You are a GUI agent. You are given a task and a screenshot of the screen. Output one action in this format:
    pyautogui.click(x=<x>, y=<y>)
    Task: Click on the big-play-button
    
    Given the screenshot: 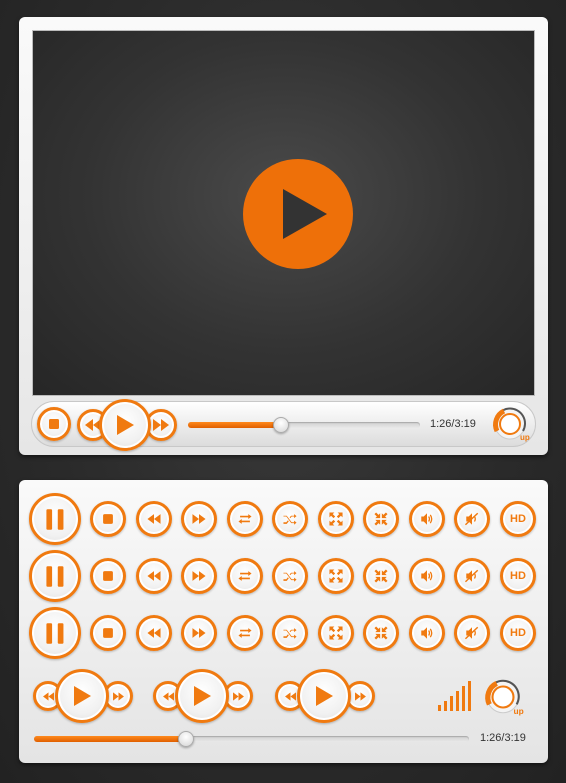 What is the action you would take?
    pyautogui.click(x=298, y=214)
    